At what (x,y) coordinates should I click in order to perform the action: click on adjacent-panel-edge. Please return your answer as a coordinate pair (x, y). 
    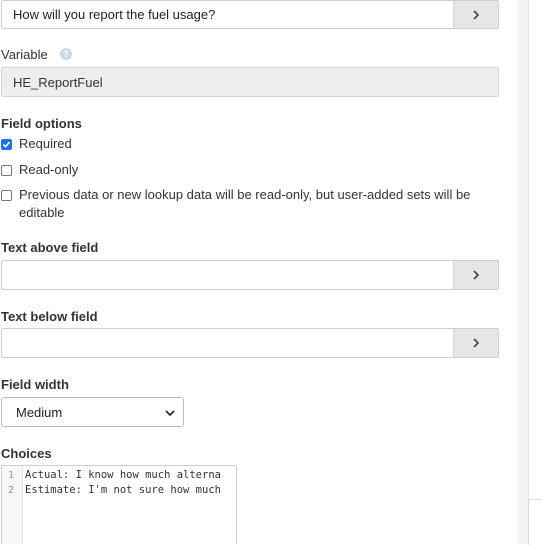
    Looking at the image, I should click on (534, 272).